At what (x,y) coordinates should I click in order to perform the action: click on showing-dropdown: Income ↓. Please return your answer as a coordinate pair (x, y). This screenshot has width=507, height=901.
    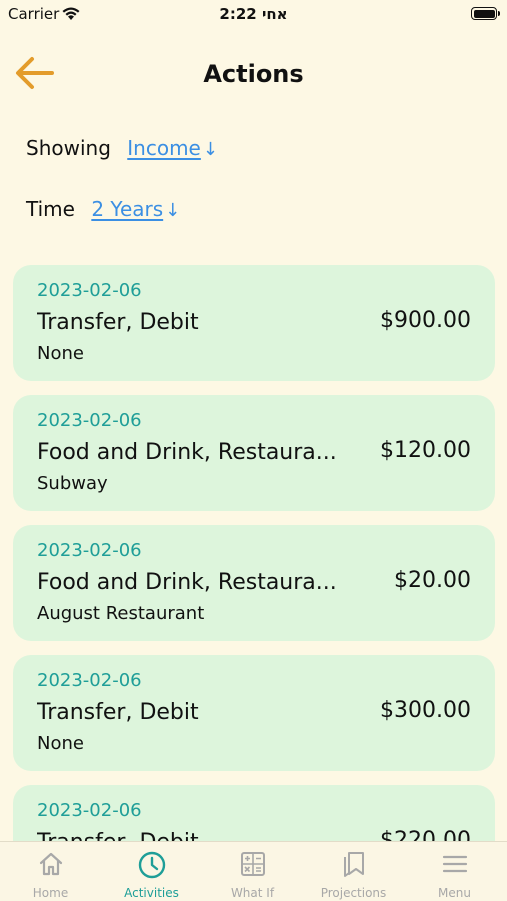
    Looking at the image, I should click on (172, 148).